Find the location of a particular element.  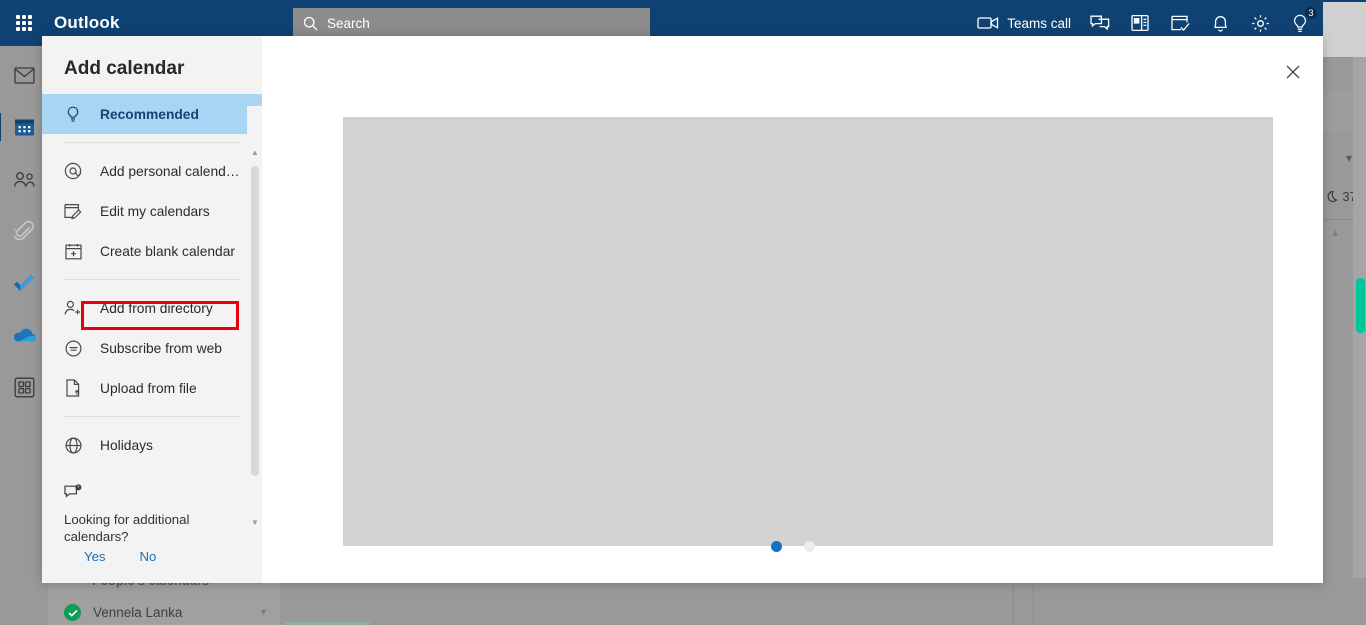

nav-item-holidays: Holidays is located at coordinates (152, 445).